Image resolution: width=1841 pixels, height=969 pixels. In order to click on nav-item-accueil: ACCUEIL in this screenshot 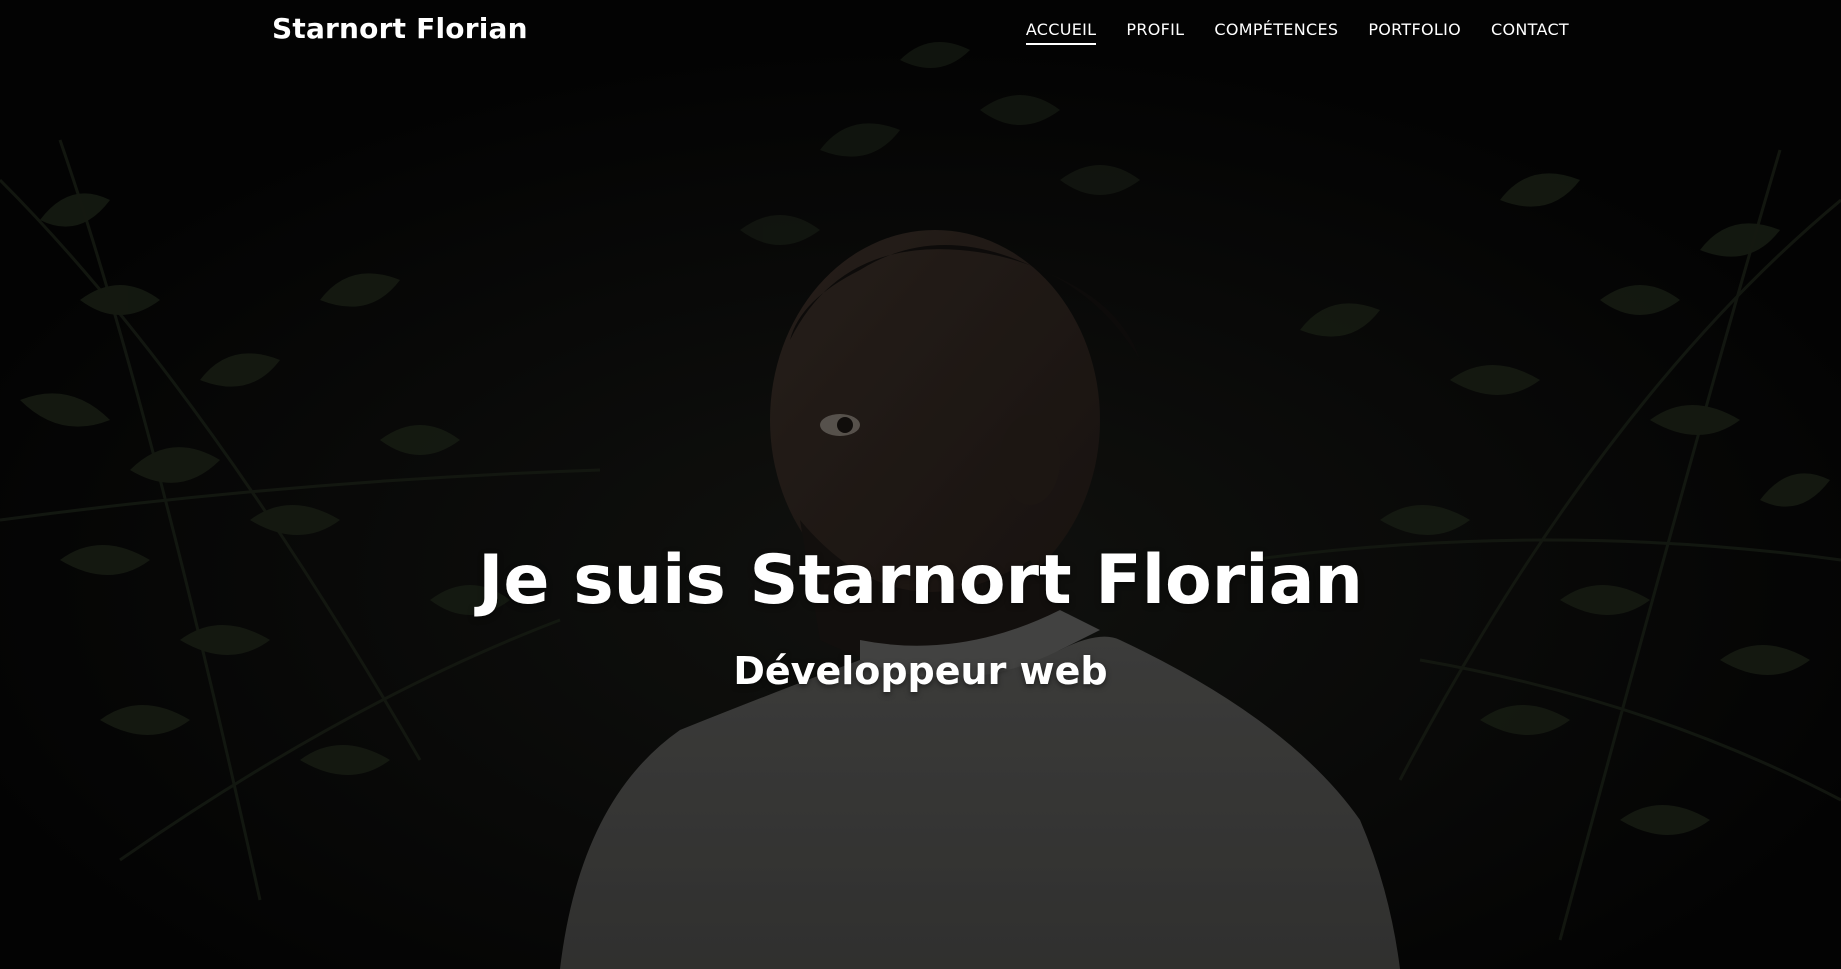, I will do `click(1061, 32)`.